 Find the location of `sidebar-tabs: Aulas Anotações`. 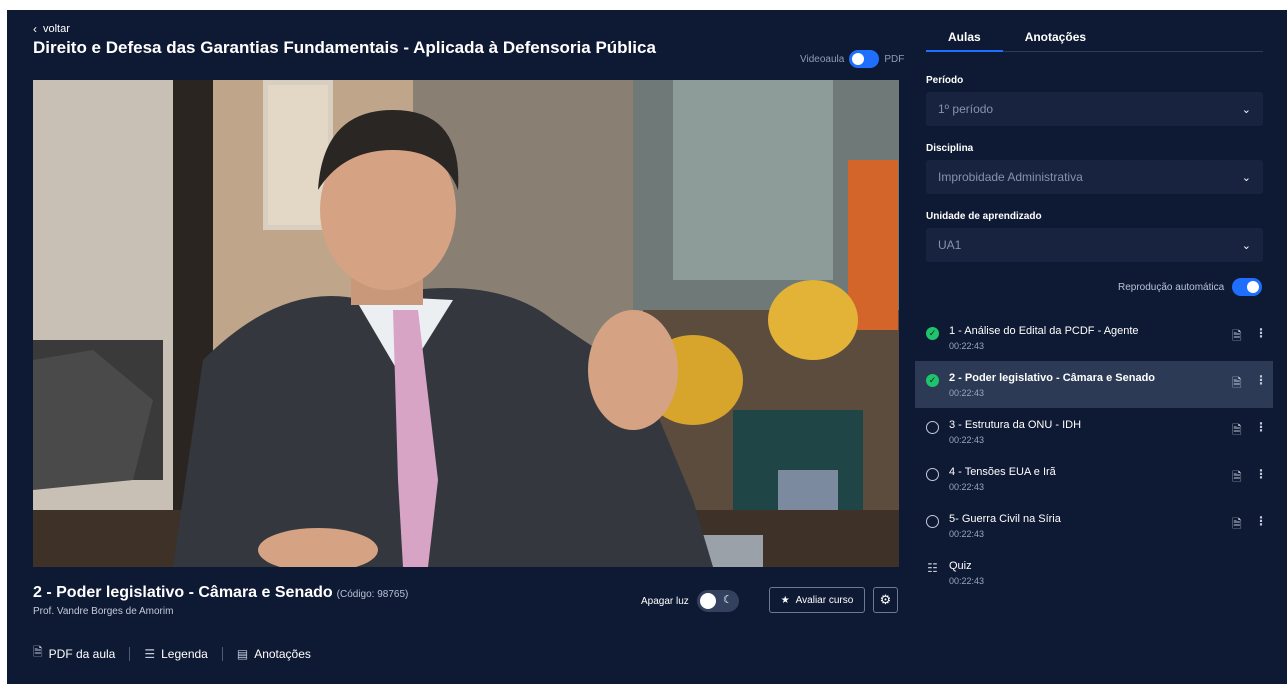

sidebar-tabs: Aulas Anotações is located at coordinates (1094, 40).